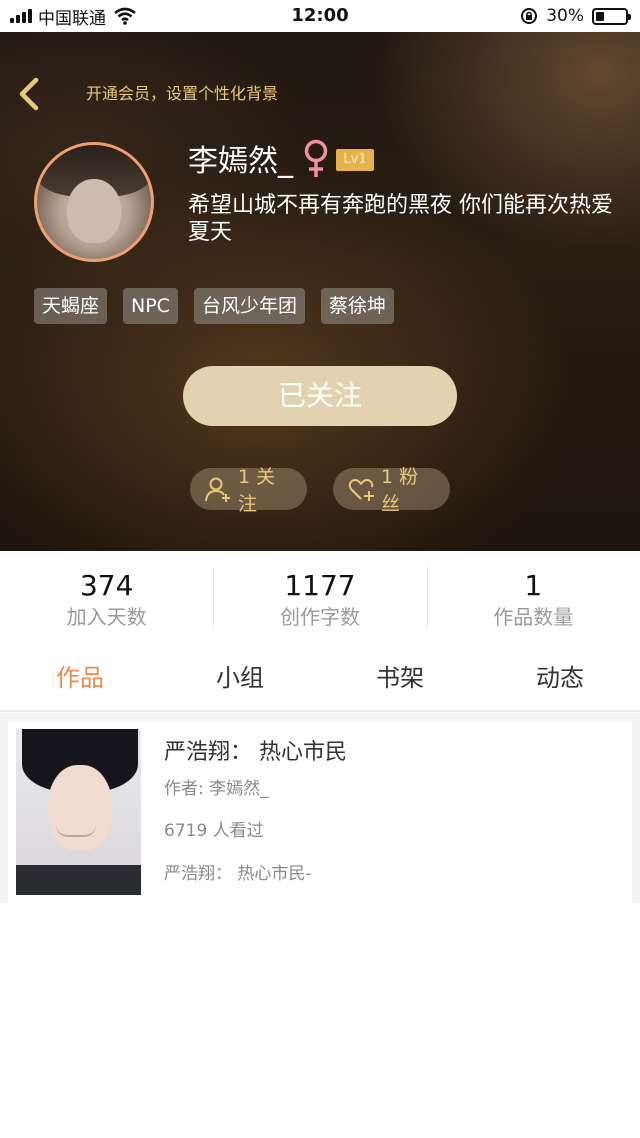 The width and height of the screenshot is (640, 1138). Describe the element at coordinates (30, 94) in the screenshot. I see `chevron-left-icon` at that location.